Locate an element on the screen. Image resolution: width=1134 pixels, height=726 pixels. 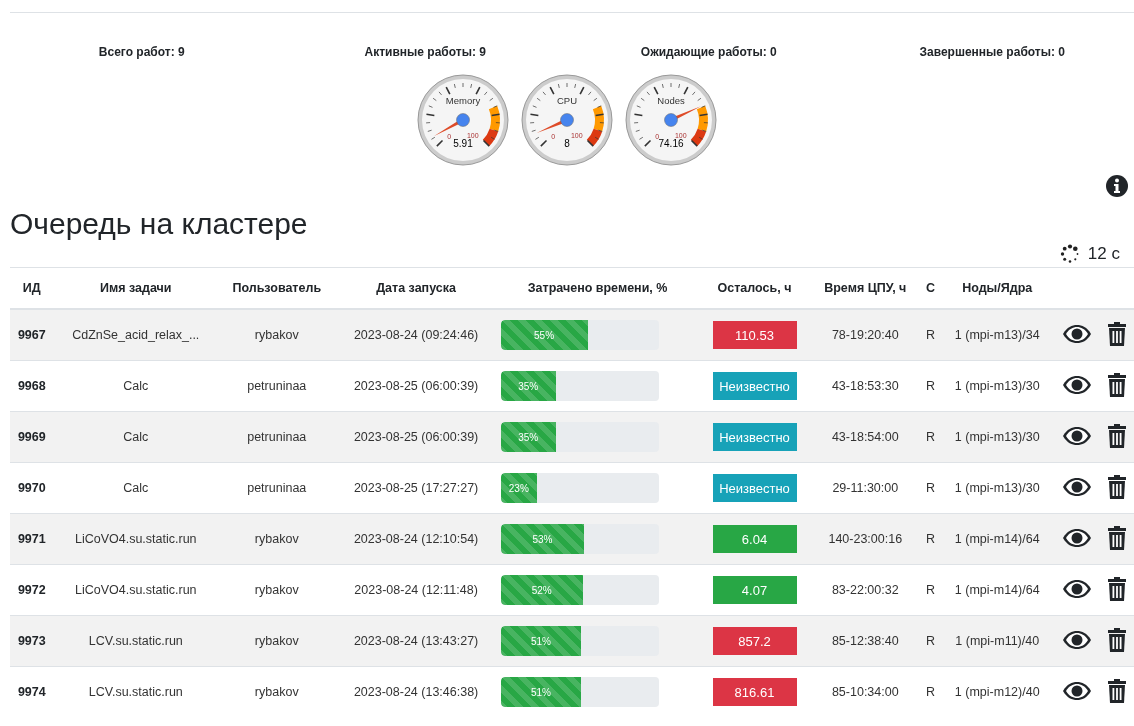
job-name: LCV.su.static.run is located at coordinates (135, 692).